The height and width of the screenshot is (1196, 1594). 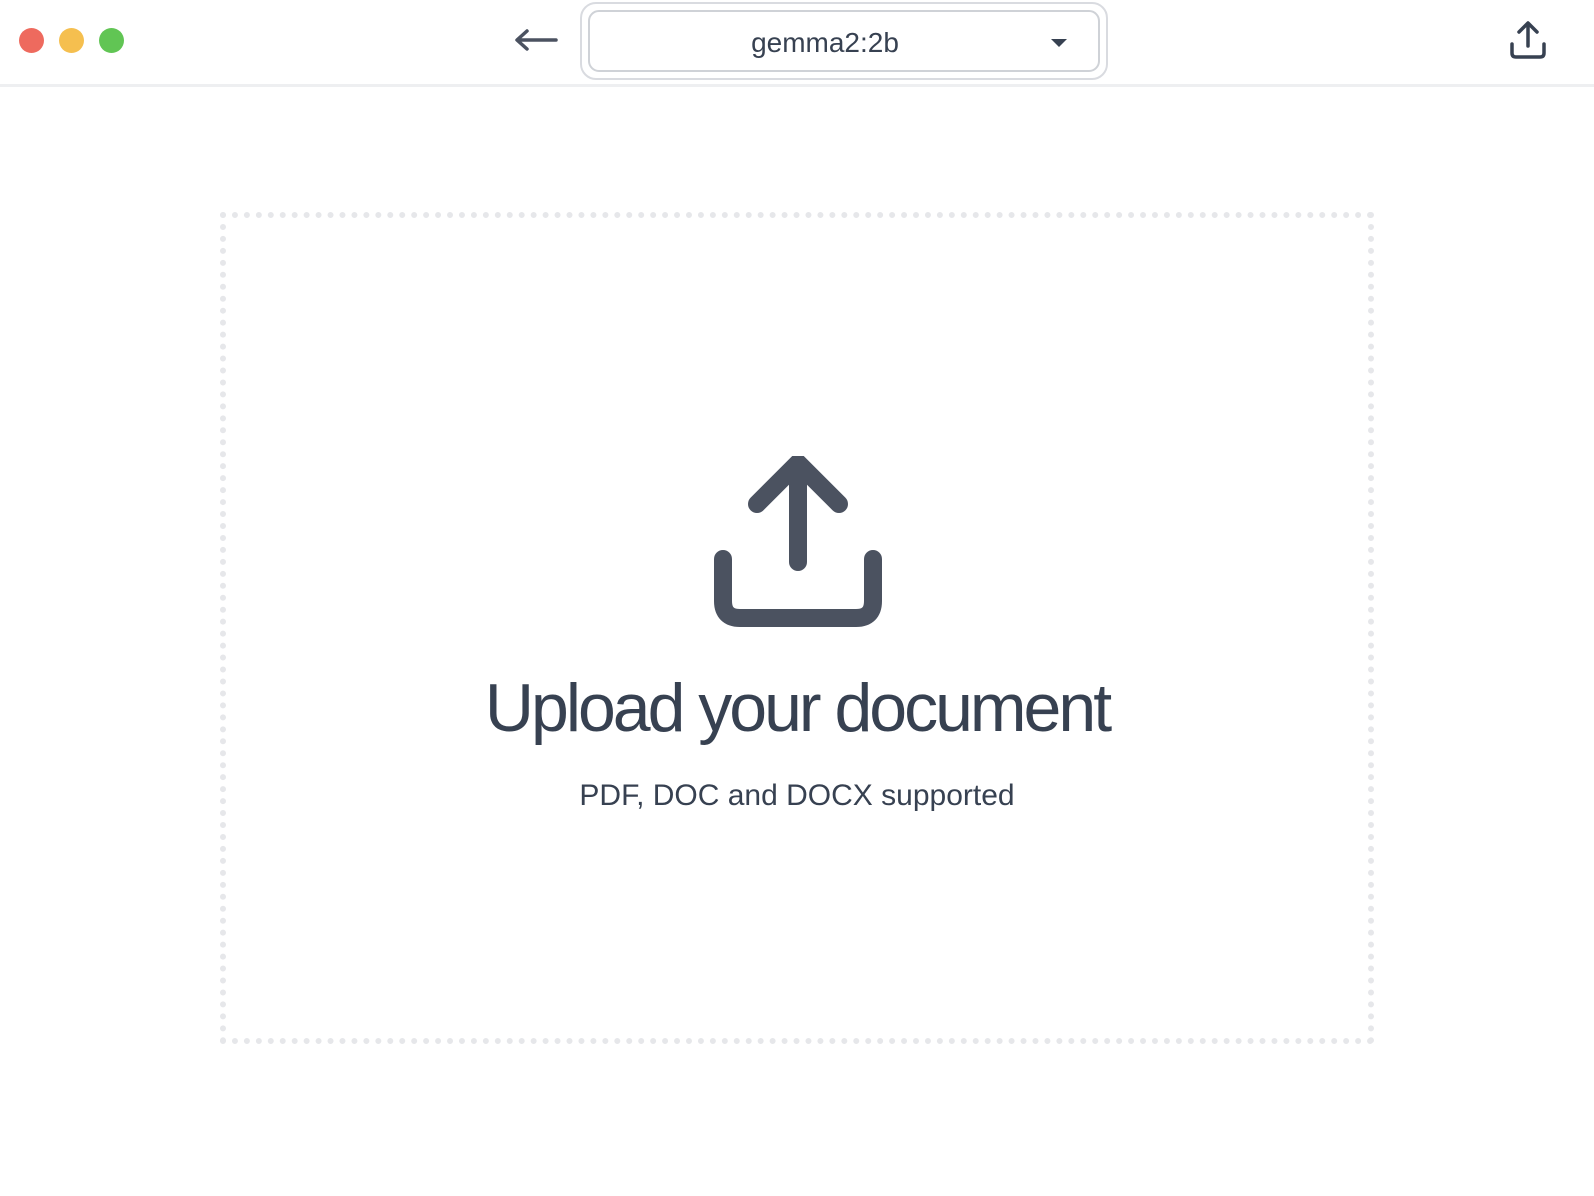 I want to click on caret-down-icon, so click(x=1059, y=42).